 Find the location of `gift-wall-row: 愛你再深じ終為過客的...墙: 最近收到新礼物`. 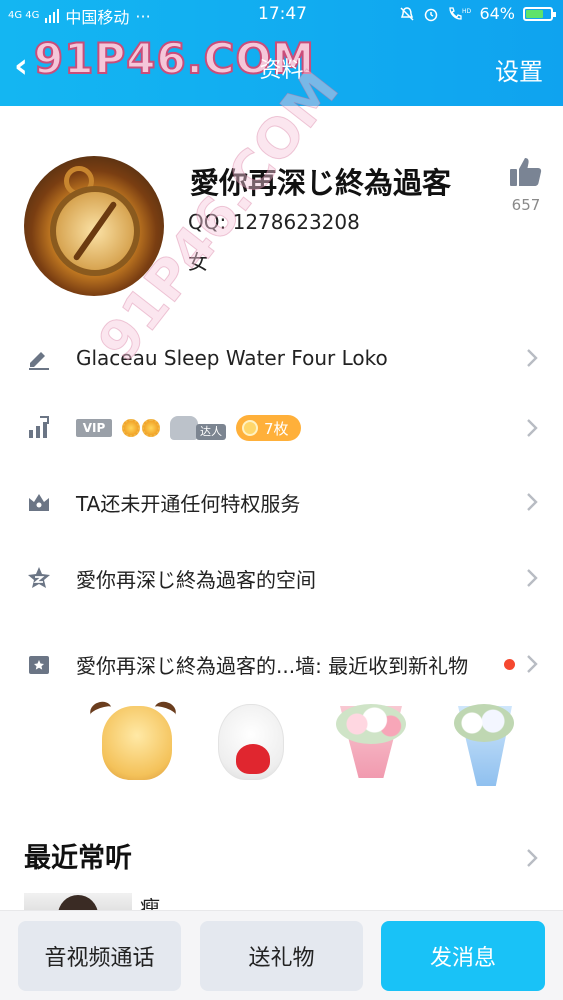

gift-wall-row: 愛你再深じ終為過客的...墙: 最近收到新礼物 is located at coordinates (281, 664).